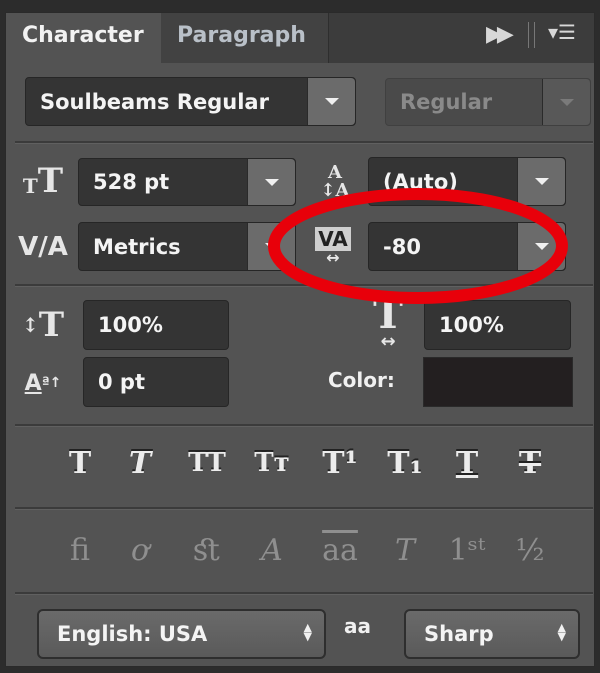 The width and height of the screenshot is (600, 673). I want to click on color-label: Color:, so click(361, 380).